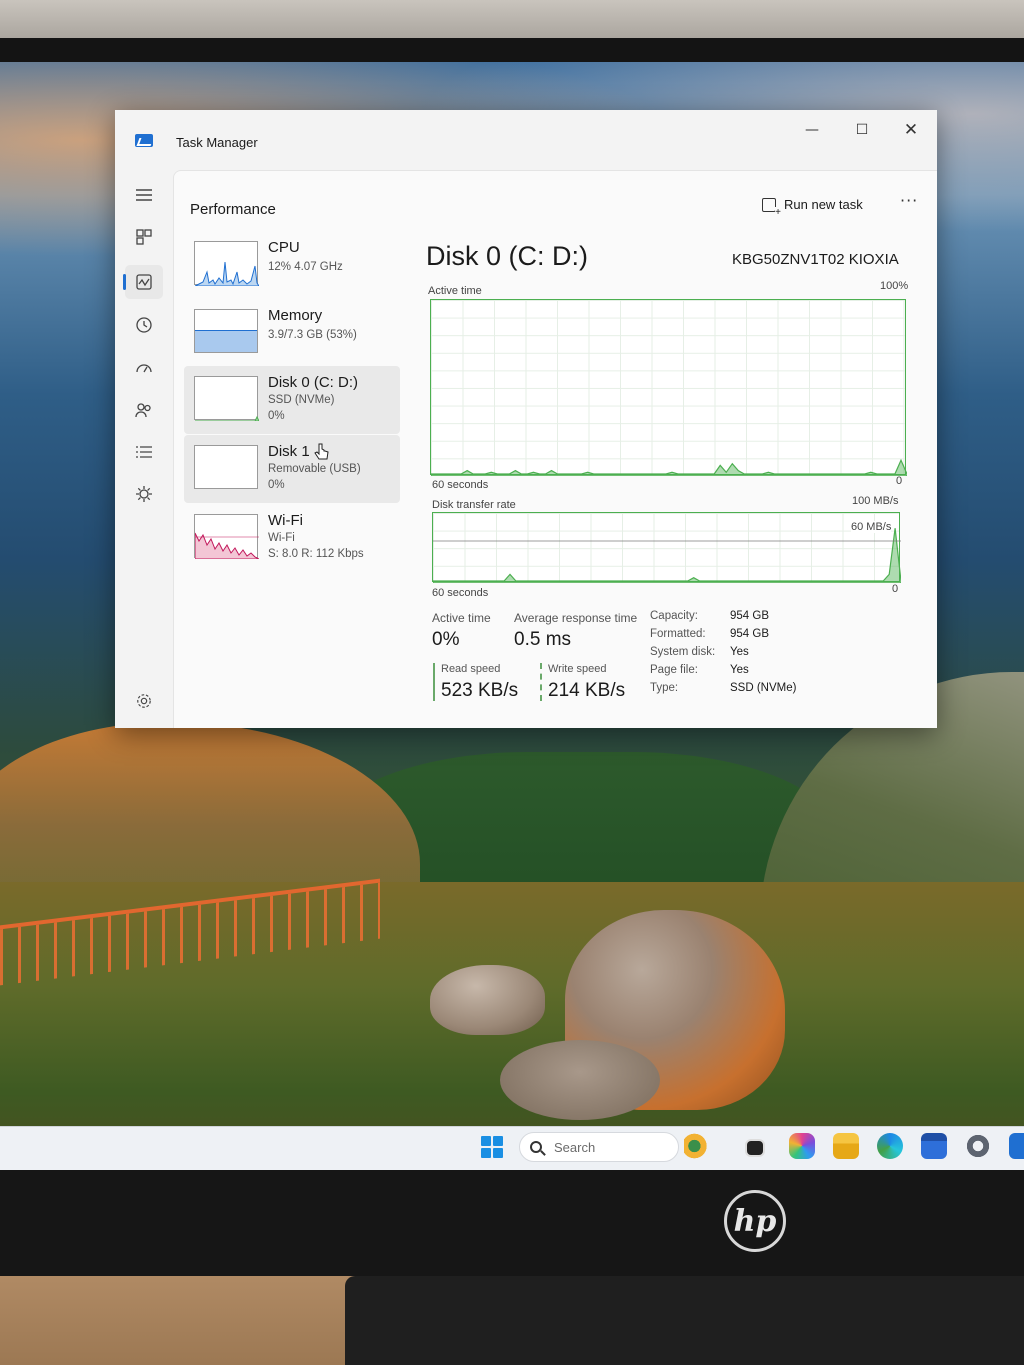  What do you see at coordinates (295, 315) in the screenshot?
I see `device-name: Memory` at bounding box center [295, 315].